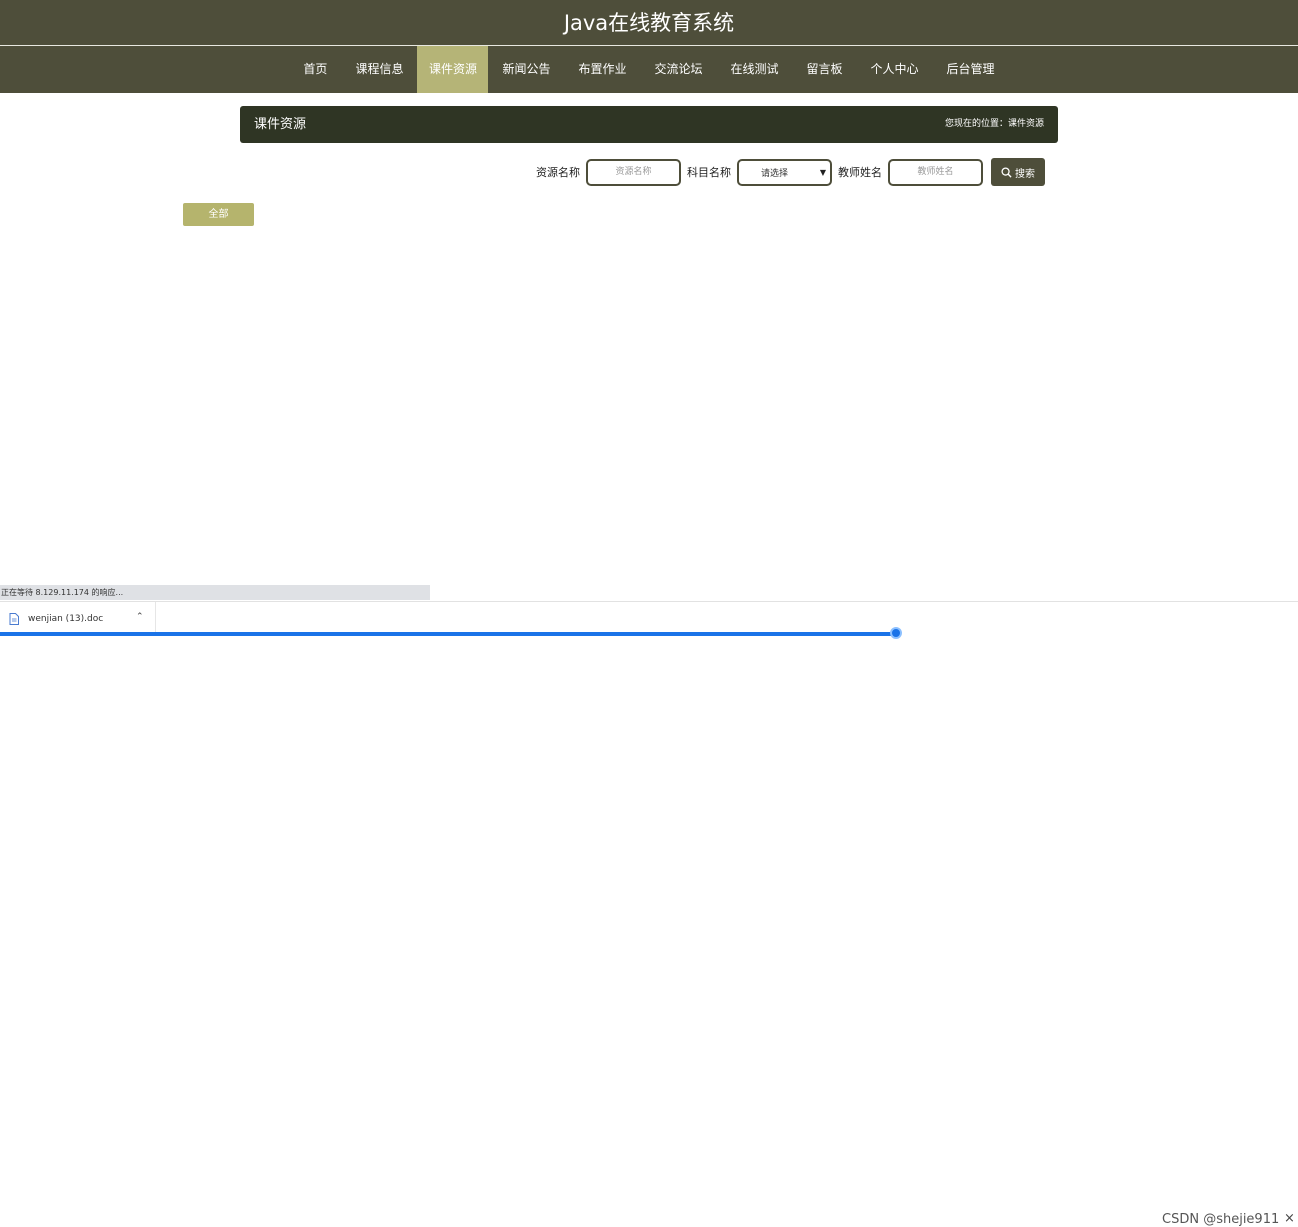 The height and width of the screenshot is (1227, 1298). I want to click on subject-name-label: 科目名称, so click(709, 172).